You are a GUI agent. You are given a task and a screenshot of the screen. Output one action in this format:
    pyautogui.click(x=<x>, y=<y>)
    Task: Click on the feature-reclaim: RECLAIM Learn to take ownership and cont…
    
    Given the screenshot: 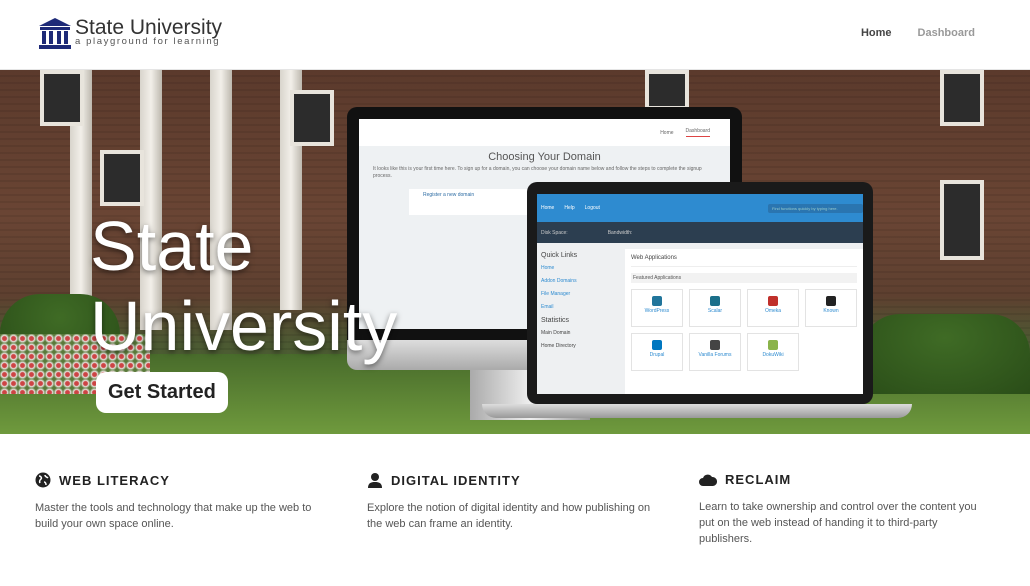 What is the action you would take?
    pyautogui.click(x=844, y=509)
    